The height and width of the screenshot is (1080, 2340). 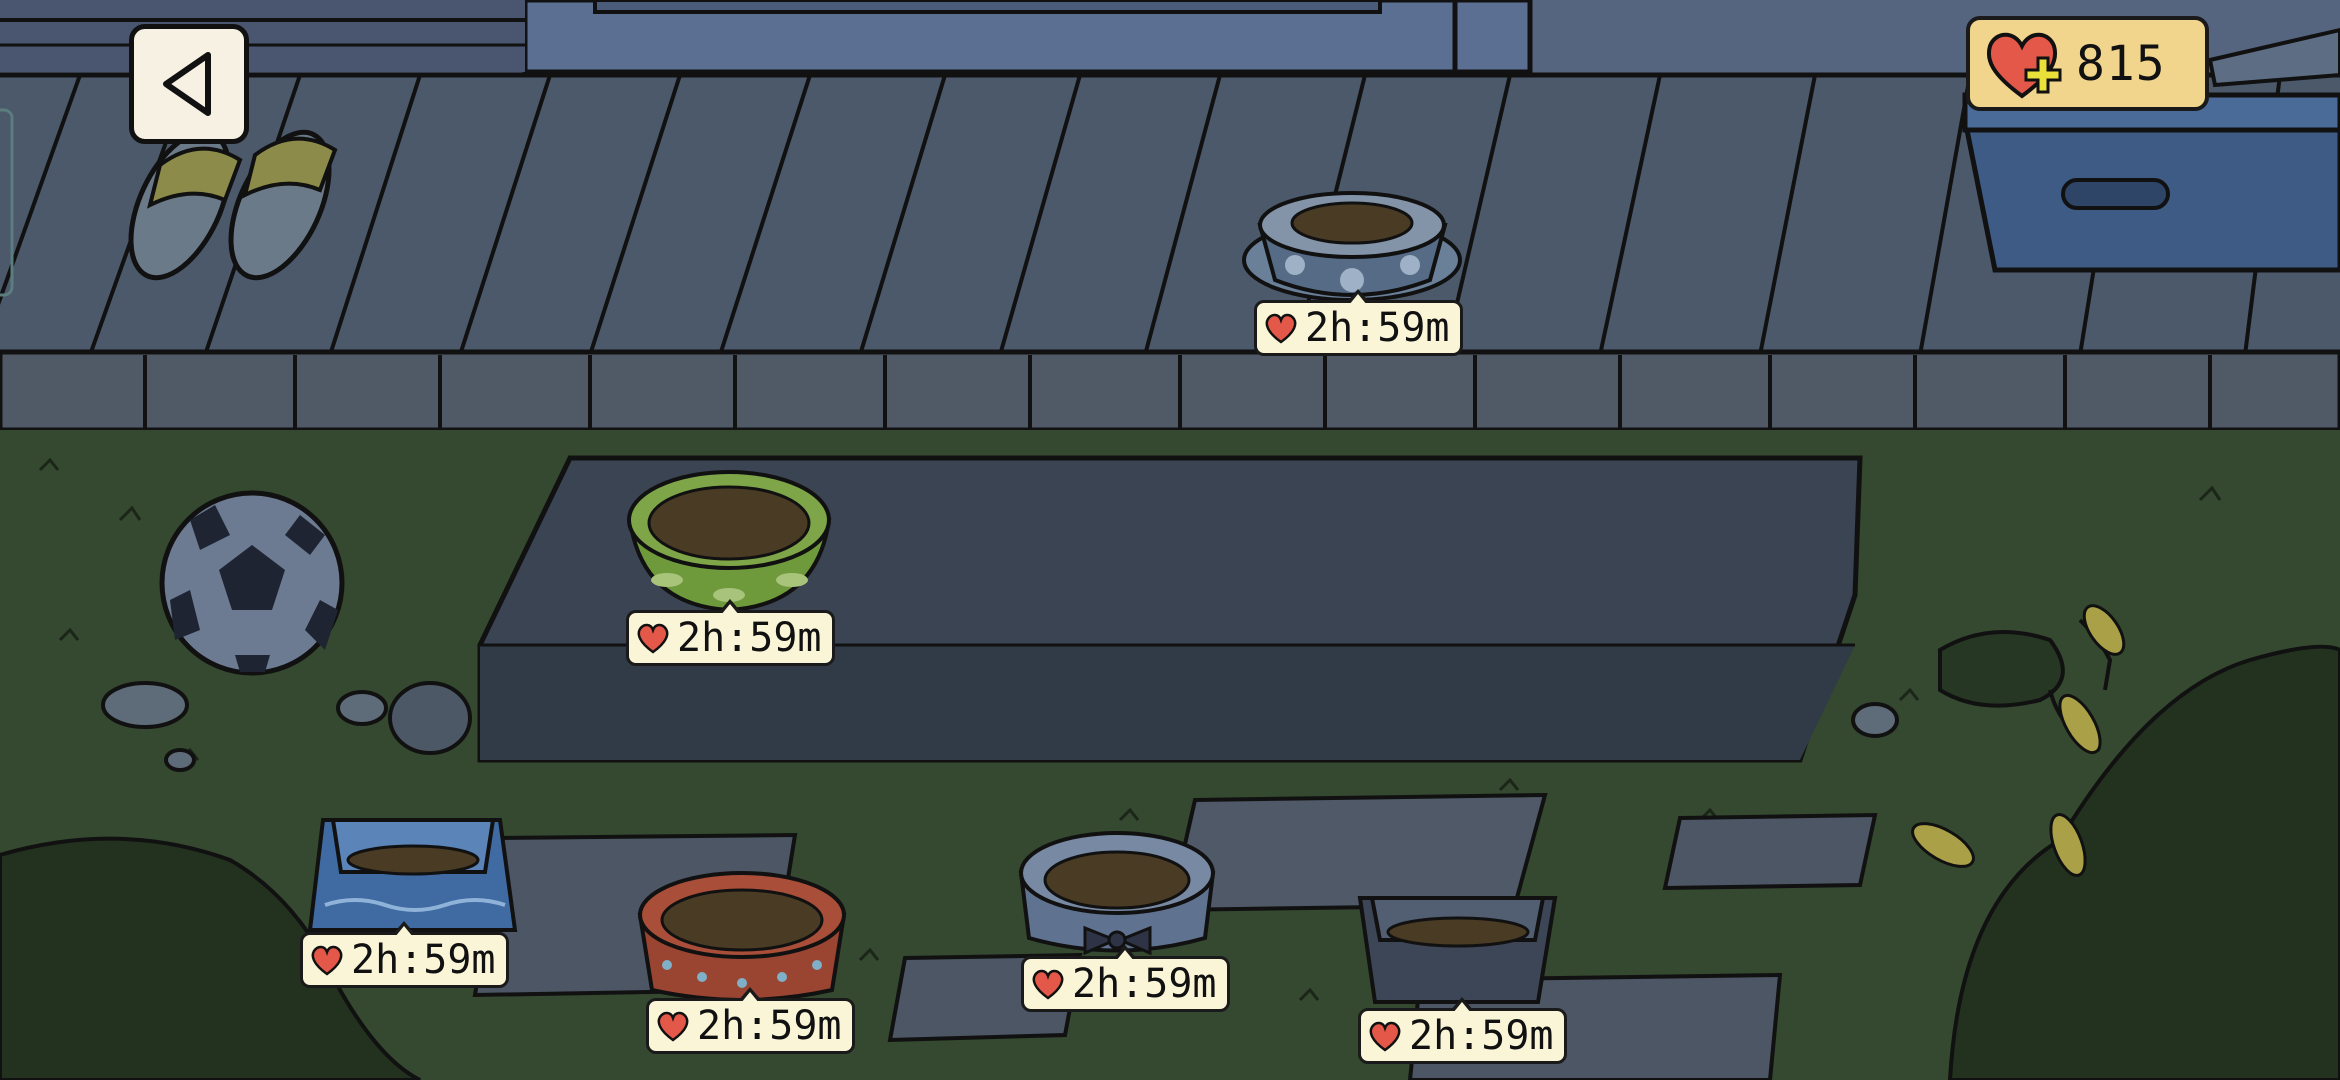 I want to click on hearts-count: 815, so click(x=2121, y=63).